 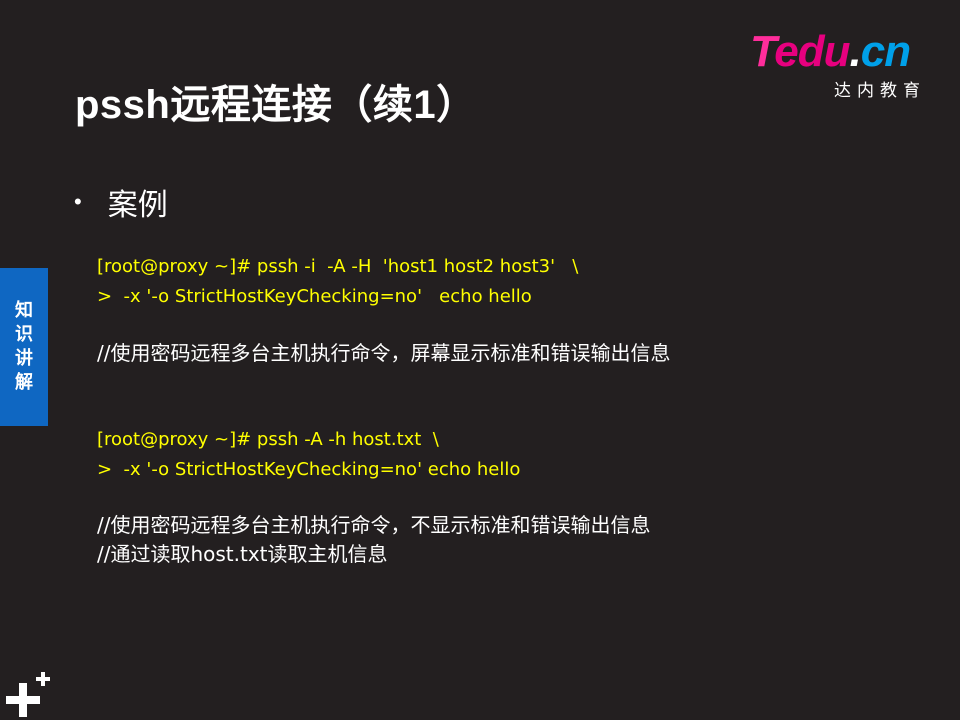 What do you see at coordinates (276, 105) in the screenshot?
I see `slide-title: pssh远程连接（续1）` at bounding box center [276, 105].